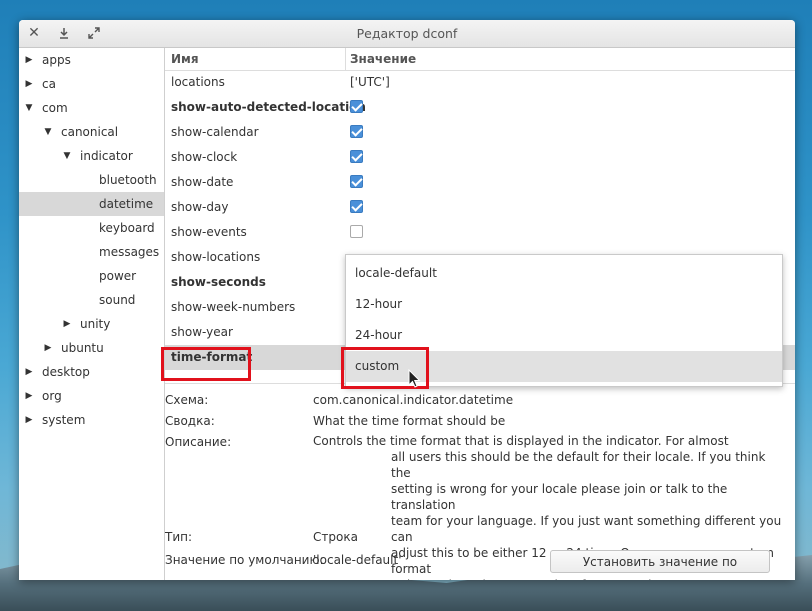 This screenshot has width=812, height=611. I want to click on tree-item-power: power, so click(91, 276).